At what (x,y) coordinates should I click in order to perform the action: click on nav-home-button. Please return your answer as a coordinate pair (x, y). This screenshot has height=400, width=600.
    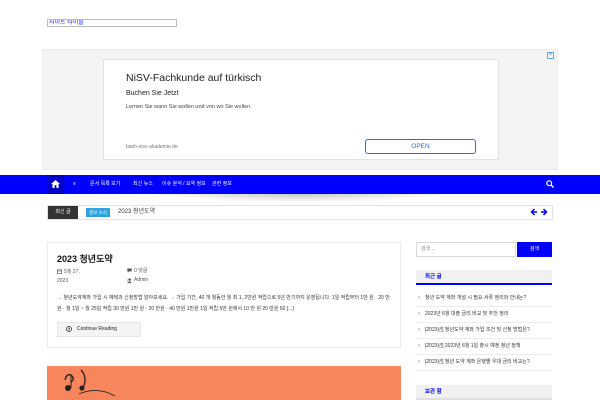
    Looking at the image, I should click on (55, 184).